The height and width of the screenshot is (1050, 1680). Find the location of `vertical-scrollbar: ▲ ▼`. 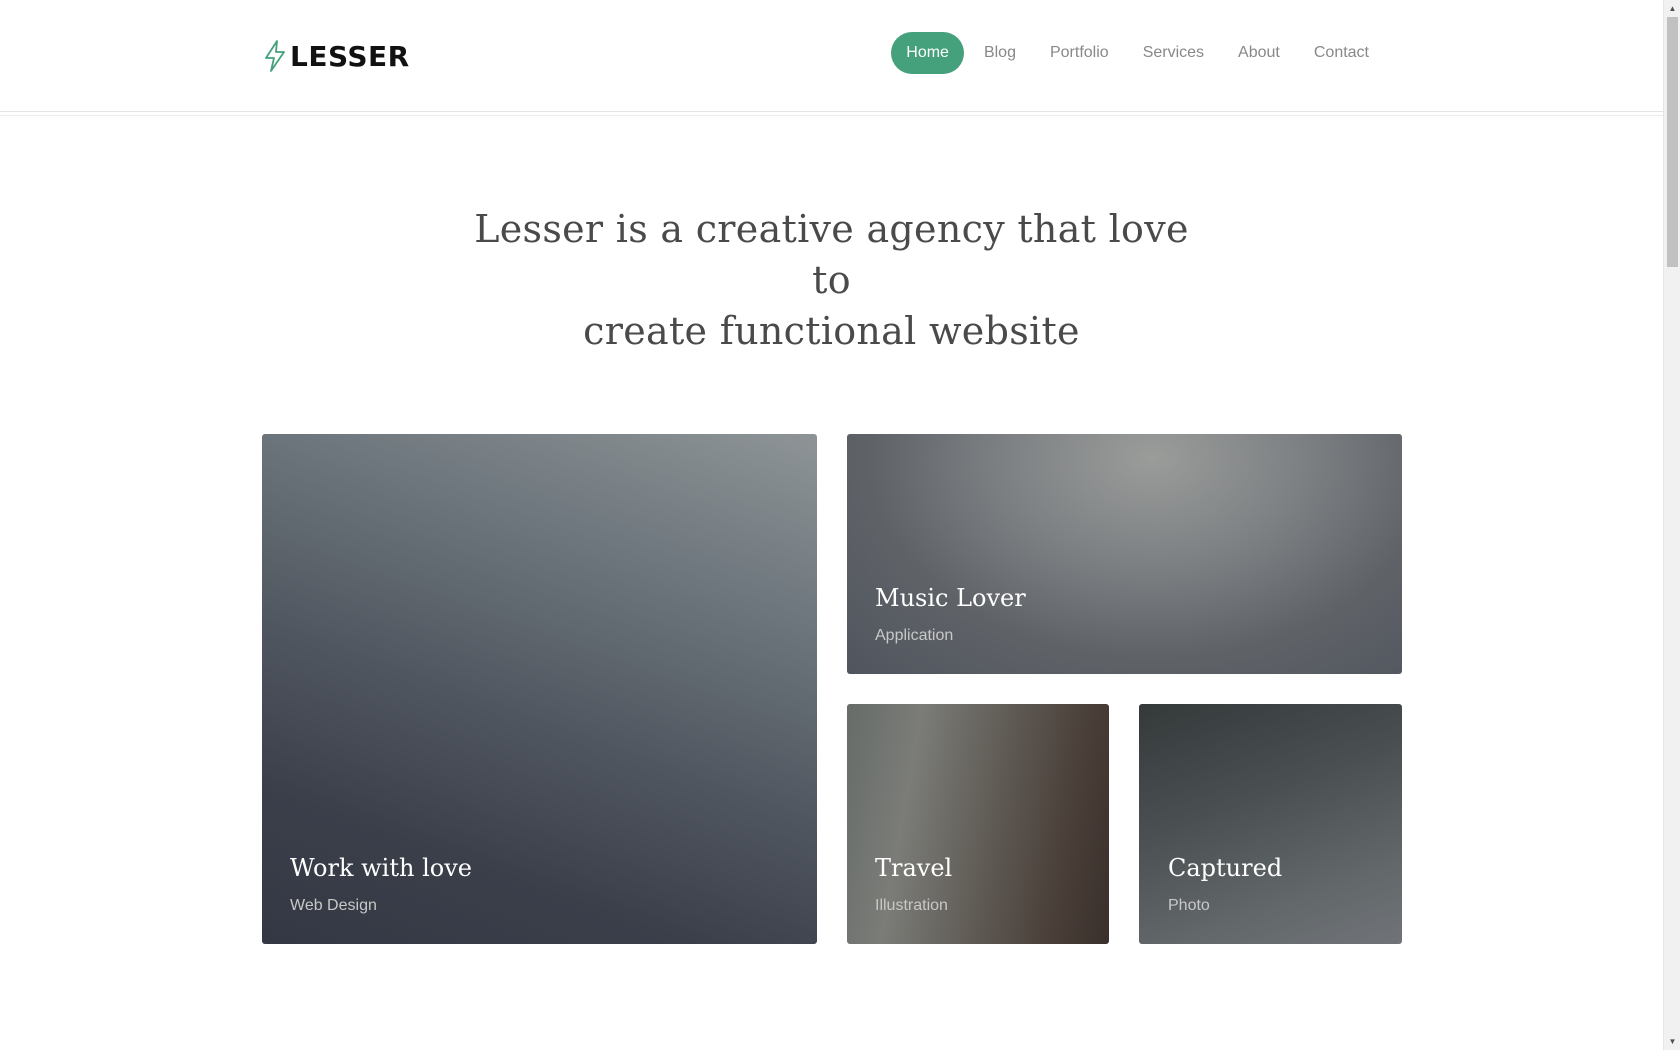

vertical-scrollbar: ▲ ▼ is located at coordinates (1671, 525).